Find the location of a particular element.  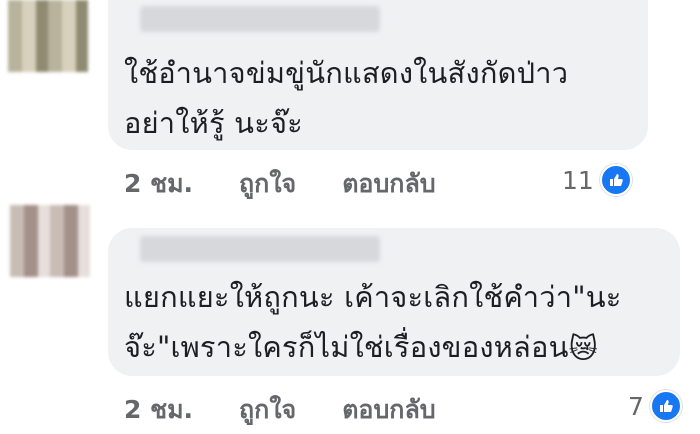

reaction-count: 7 is located at coordinates (636, 406).